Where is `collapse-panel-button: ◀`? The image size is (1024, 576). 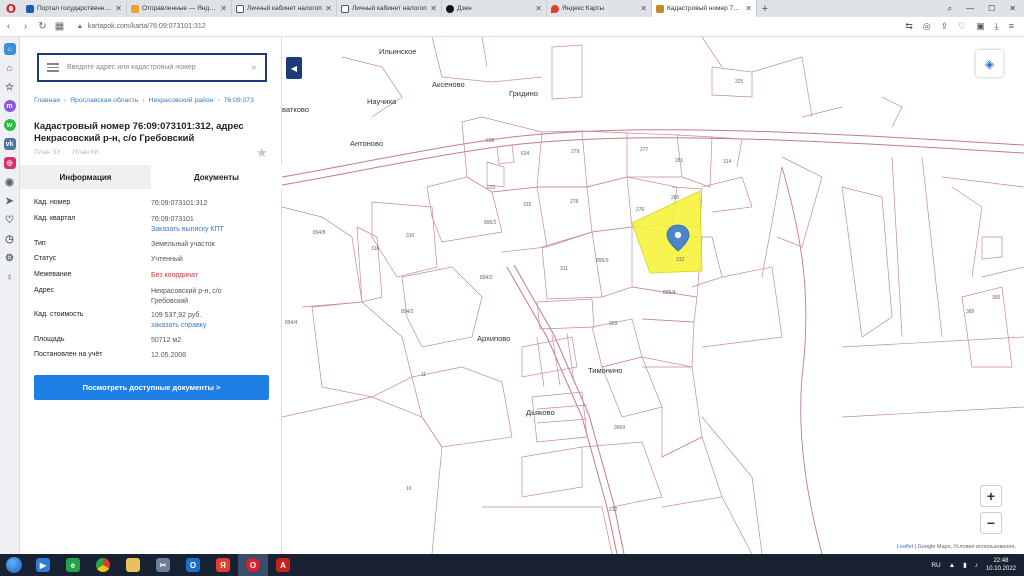 collapse-panel-button: ◀ is located at coordinates (294, 68).